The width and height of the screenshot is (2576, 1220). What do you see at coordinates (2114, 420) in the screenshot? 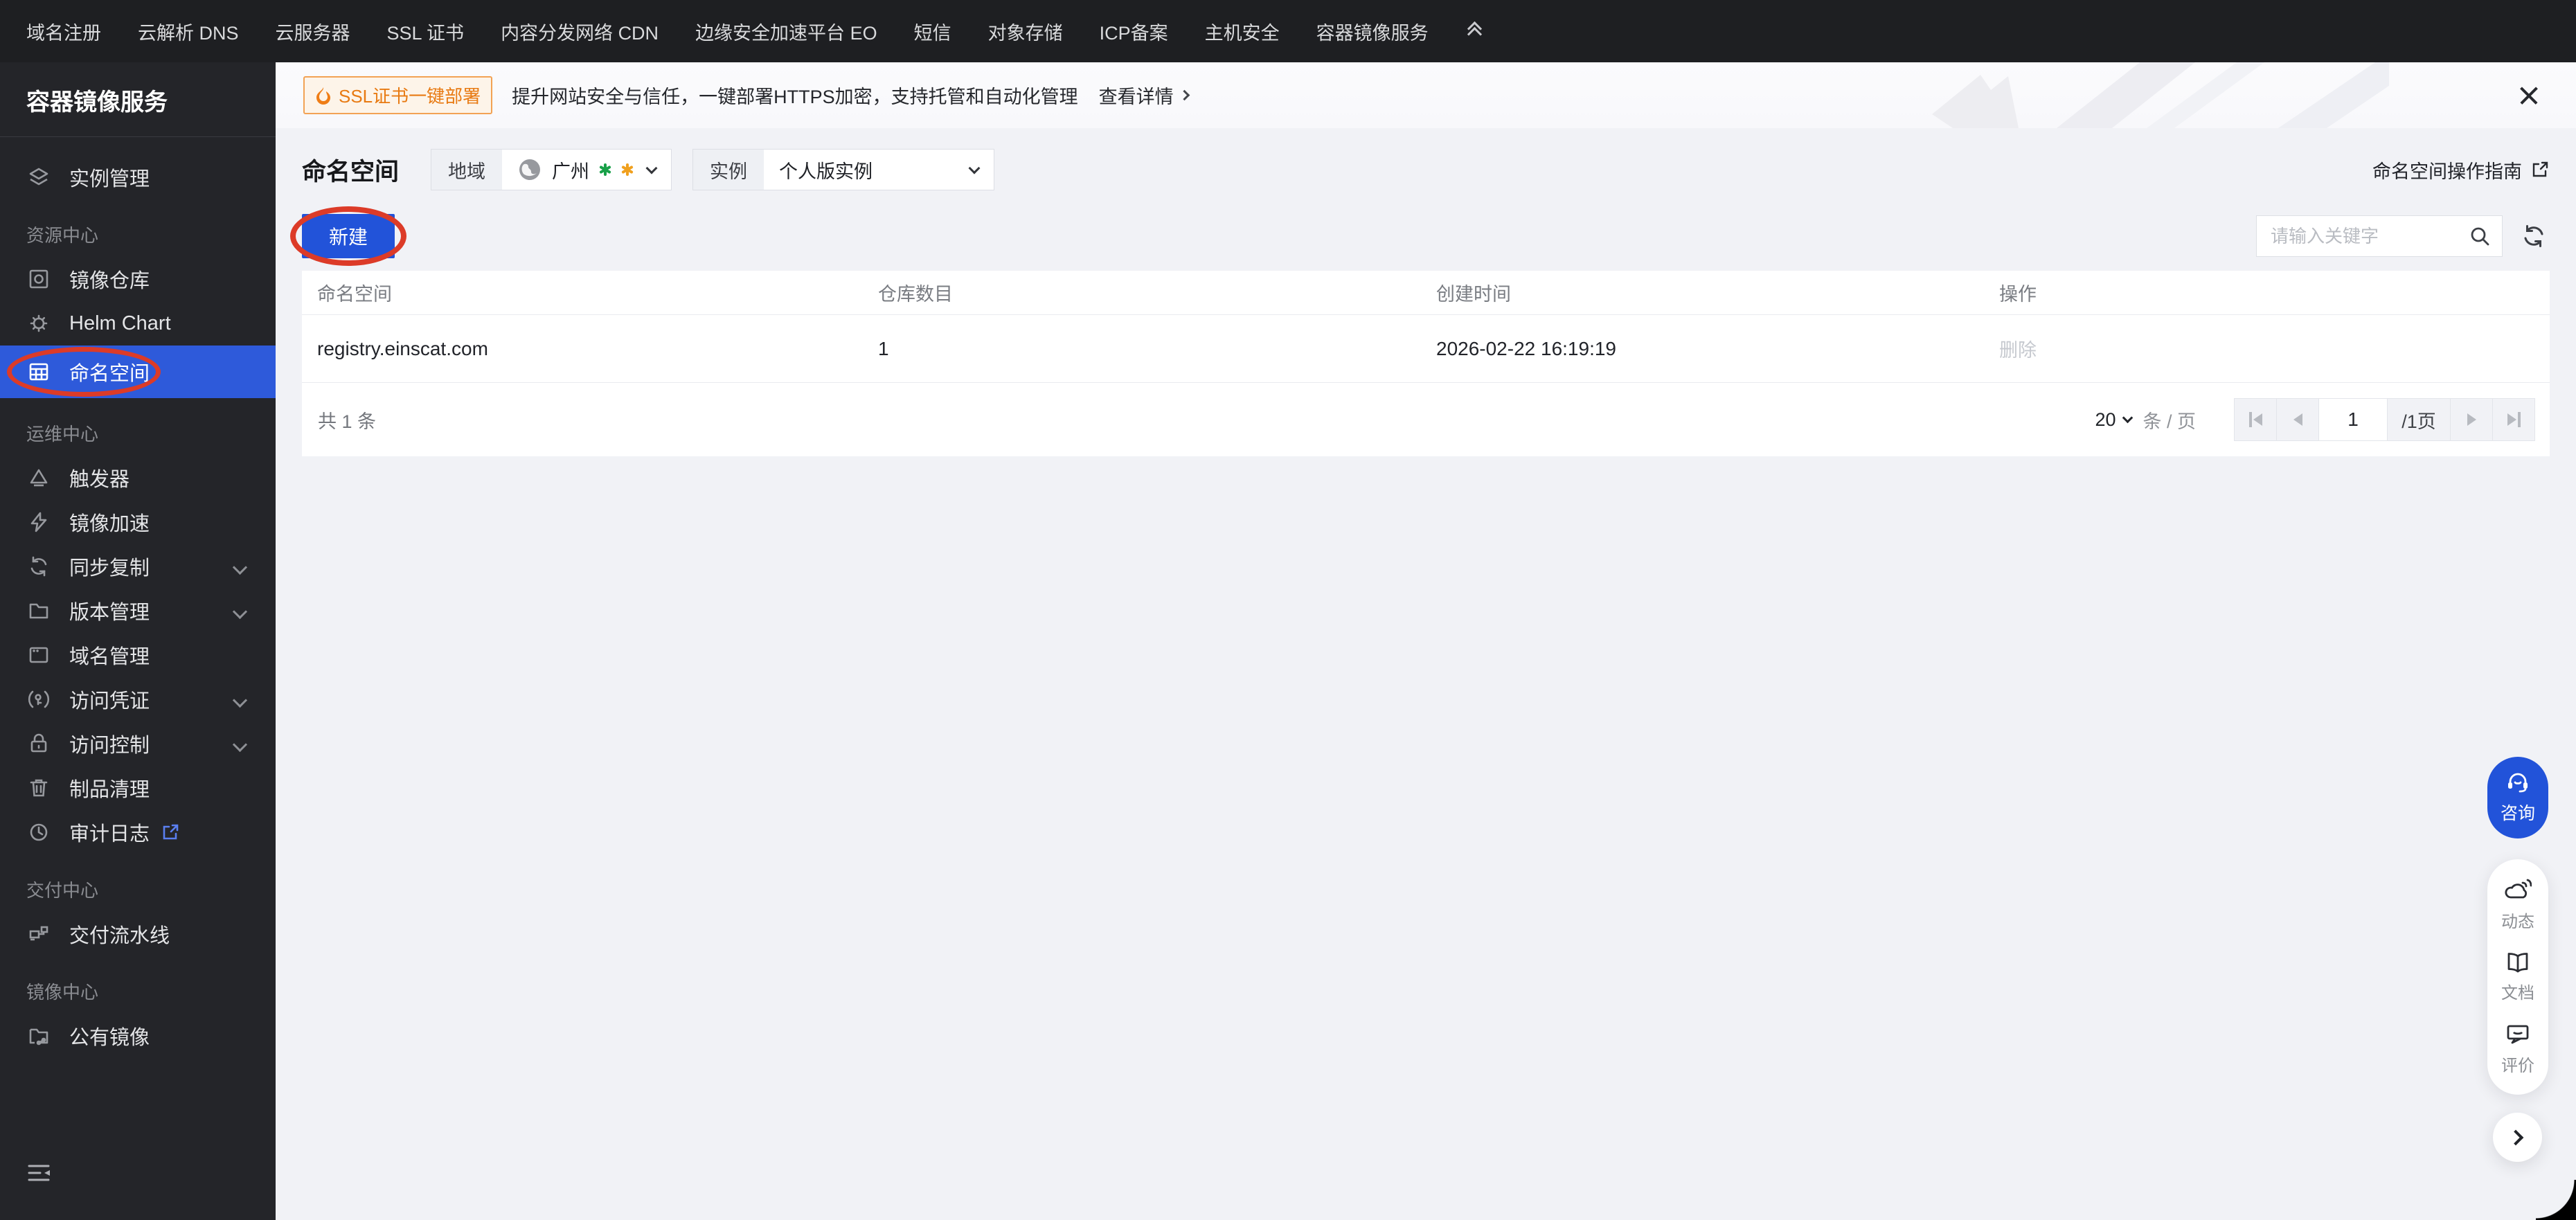
I see `page-size-select: 20` at bounding box center [2114, 420].